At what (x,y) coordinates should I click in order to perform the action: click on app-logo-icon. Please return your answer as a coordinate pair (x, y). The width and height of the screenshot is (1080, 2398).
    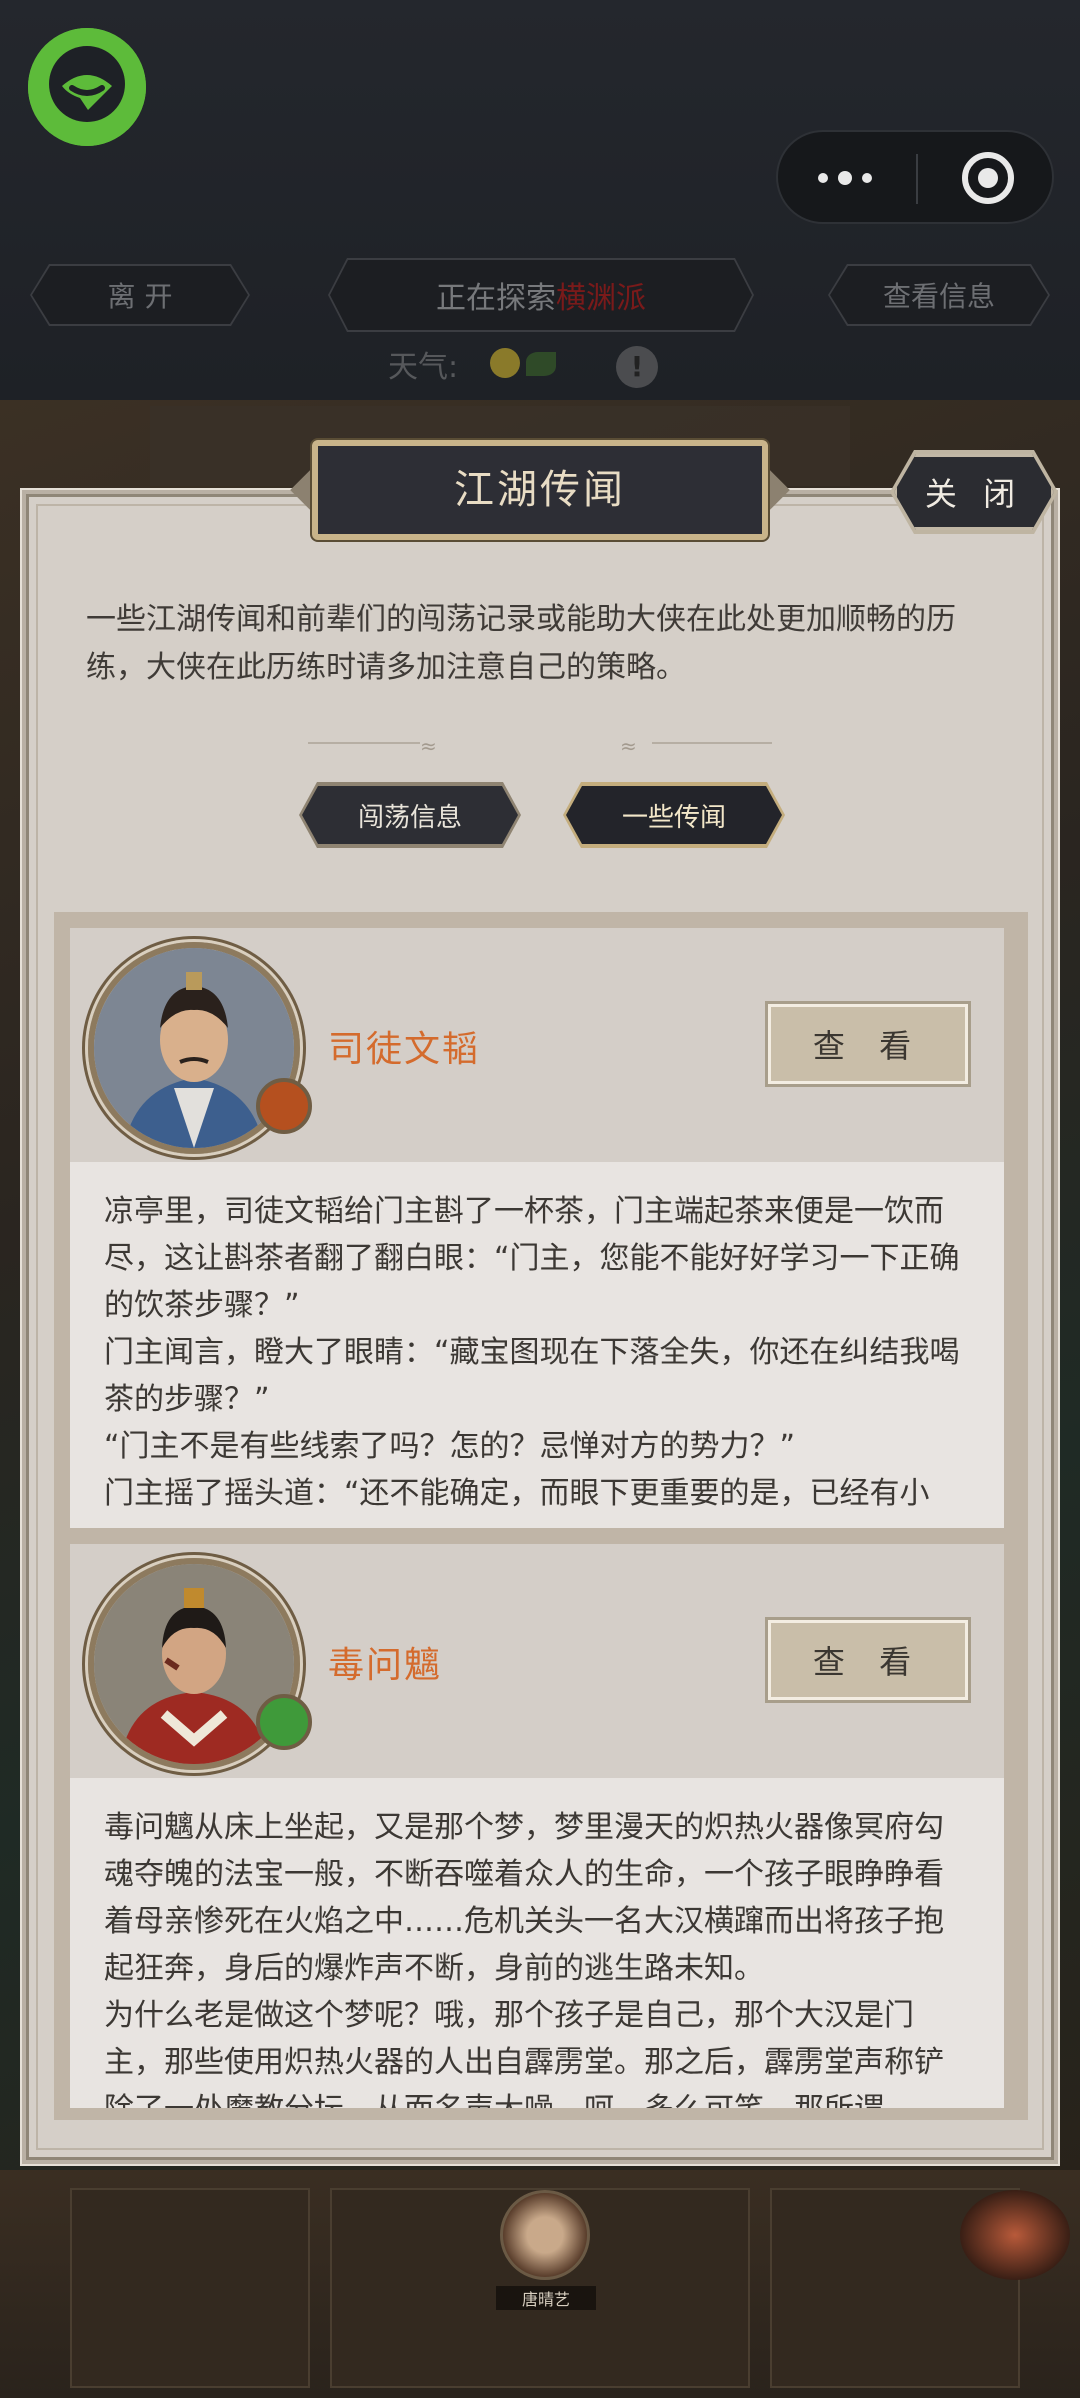
    Looking at the image, I should click on (87, 87).